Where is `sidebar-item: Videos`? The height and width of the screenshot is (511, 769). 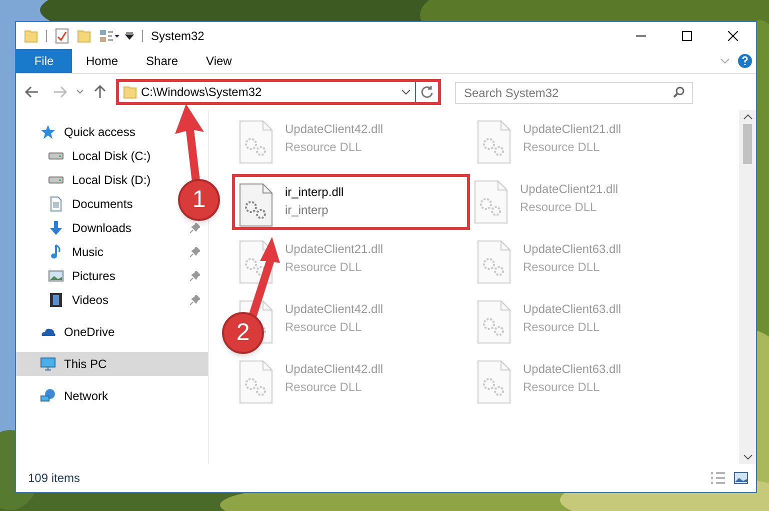
sidebar-item: Videos is located at coordinates (112, 300).